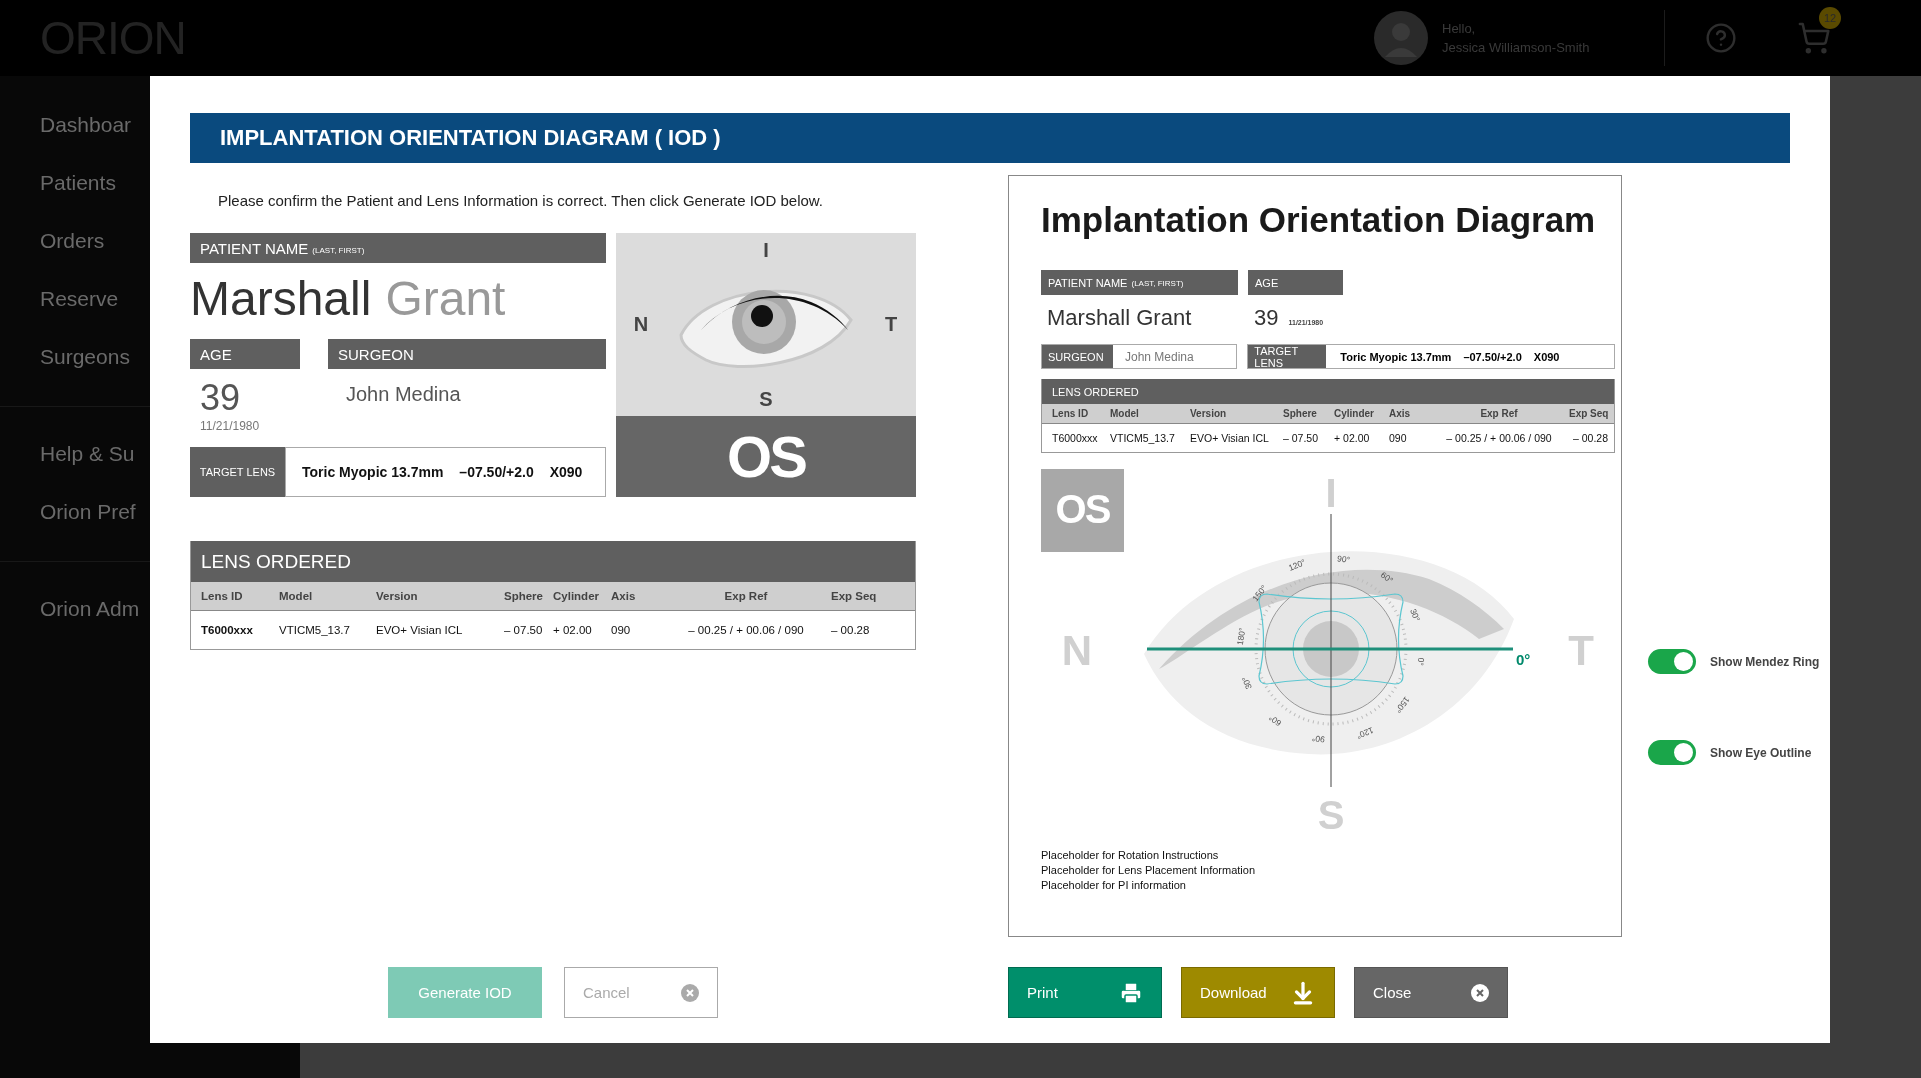  I want to click on axis-label: 0°, so click(1523, 659).